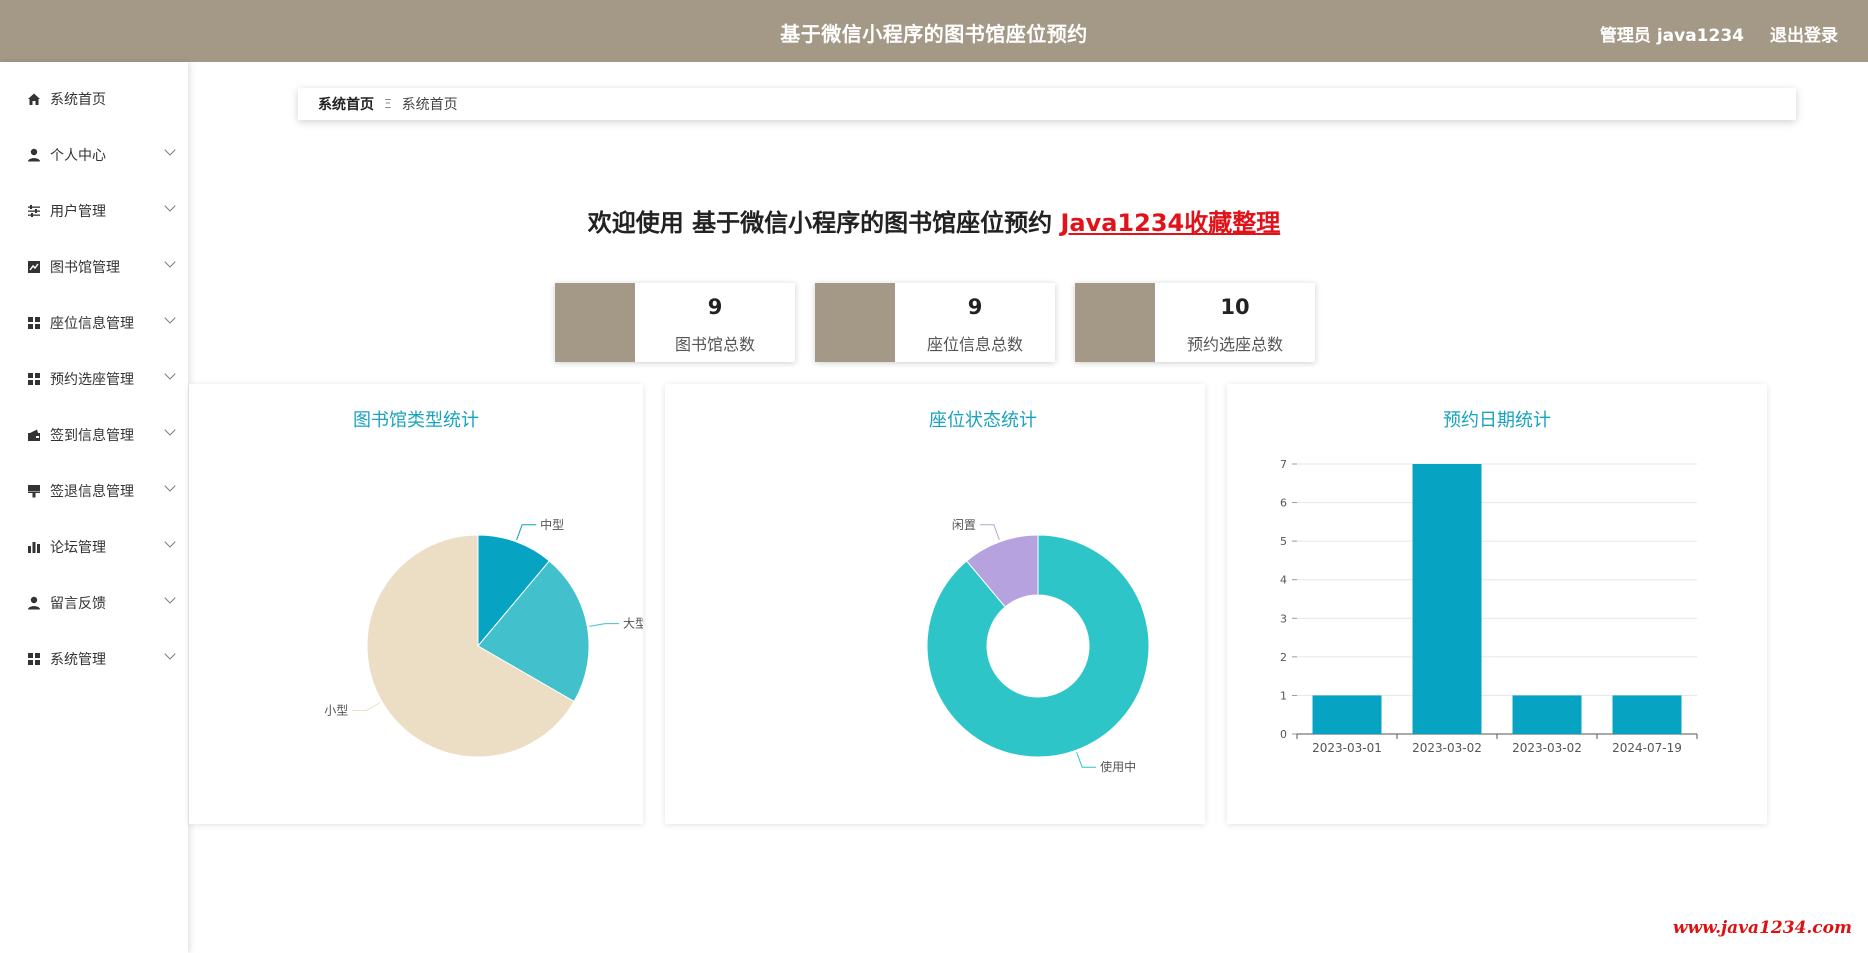 Image resolution: width=1868 pixels, height=953 pixels. I want to click on chart-card-seat-status: 座位状态统计 使用中 闲置, so click(935, 604).